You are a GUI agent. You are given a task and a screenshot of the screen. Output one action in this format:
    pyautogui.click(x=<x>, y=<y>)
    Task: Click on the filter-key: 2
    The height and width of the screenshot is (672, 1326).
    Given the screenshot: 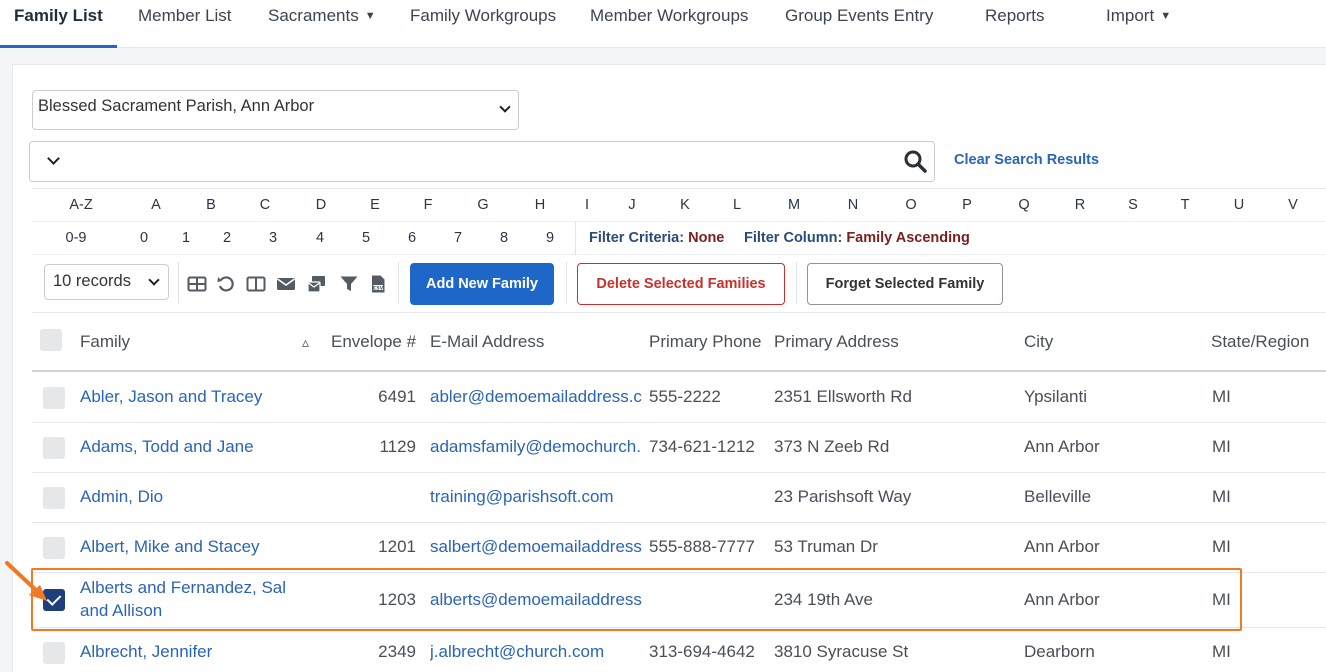 What is the action you would take?
    pyautogui.click(x=227, y=238)
    